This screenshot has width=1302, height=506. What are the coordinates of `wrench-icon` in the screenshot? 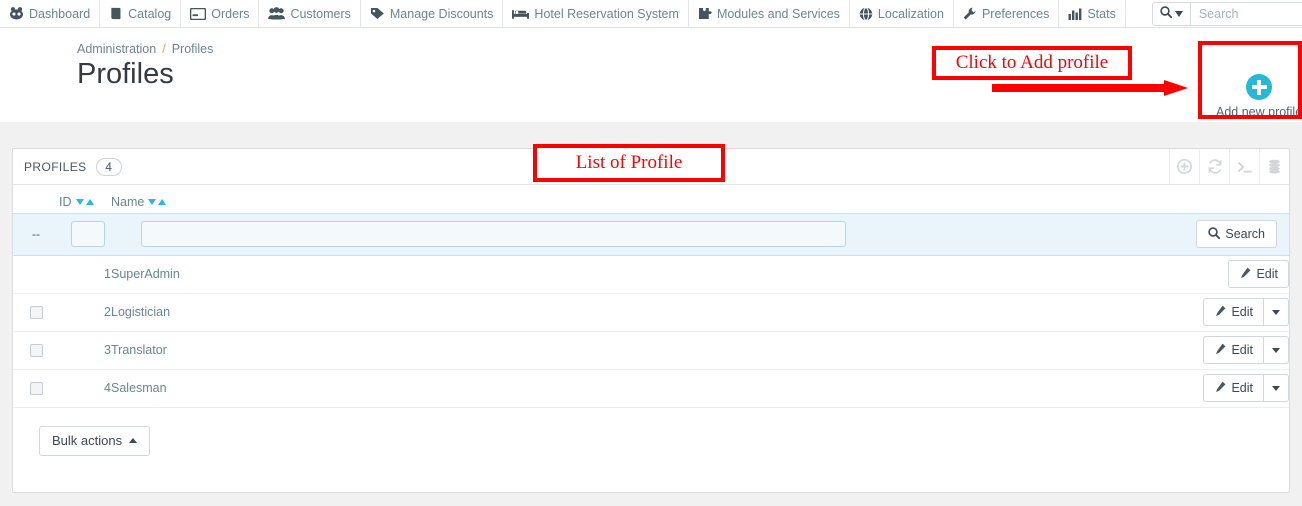 It's located at (970, 14).